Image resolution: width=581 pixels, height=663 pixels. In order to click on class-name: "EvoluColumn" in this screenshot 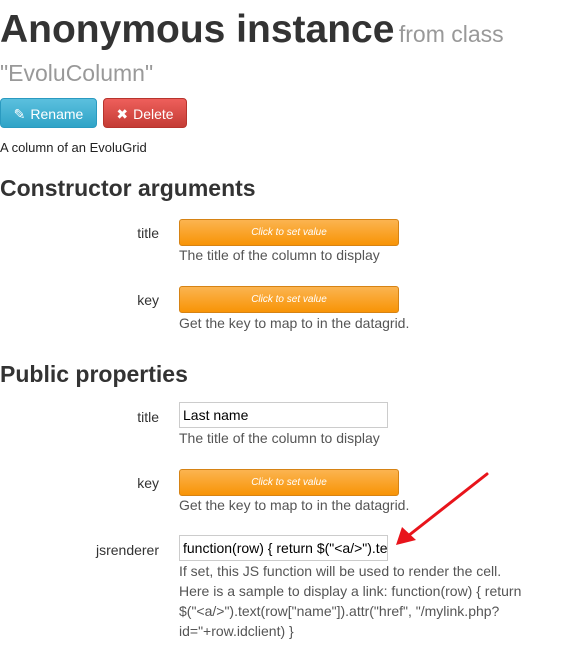, I will do `click(77, 73)`.